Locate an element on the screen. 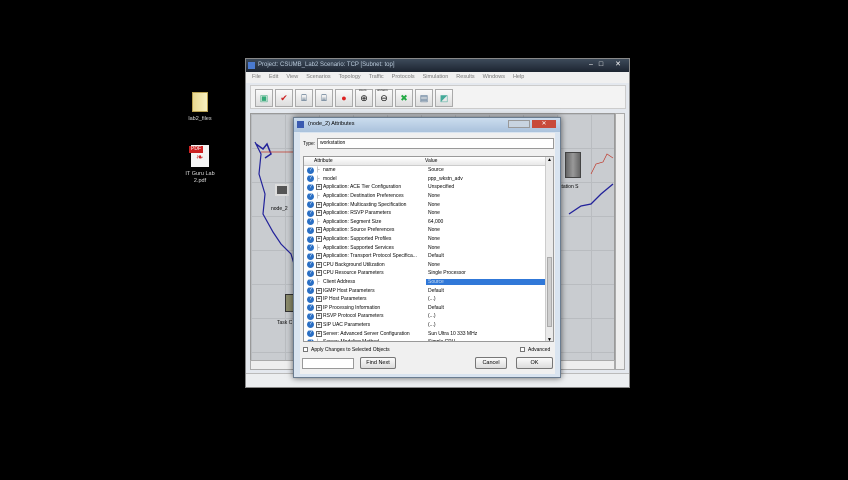  scroll-thumb is located at coordinates (549, 292).